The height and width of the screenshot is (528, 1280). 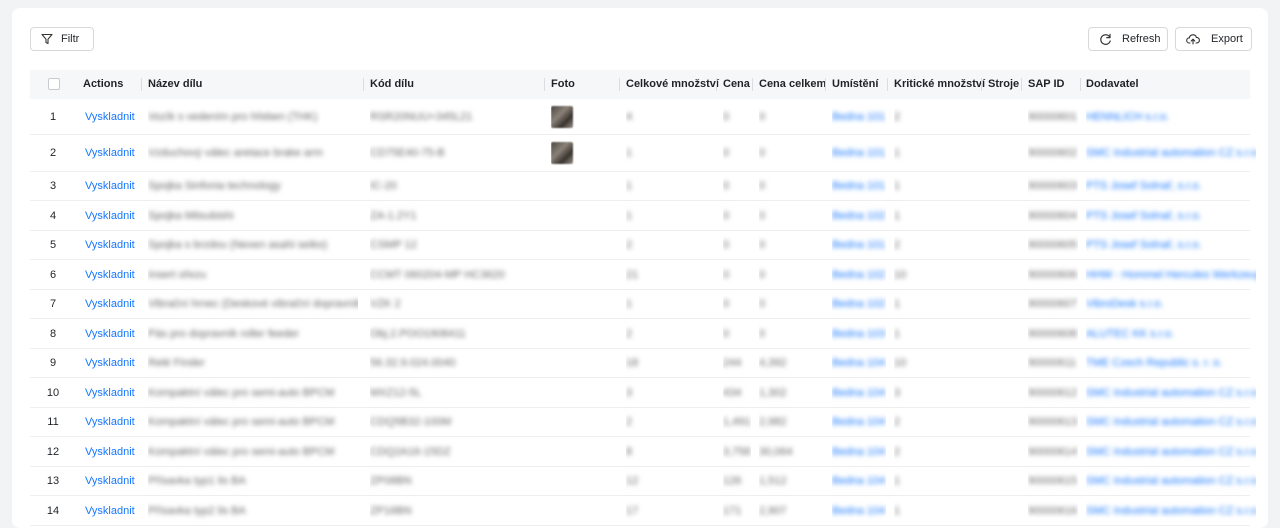 I want to click on supplier-link: TME Czech Republic s. r. o., so click(x=1154, y=363).